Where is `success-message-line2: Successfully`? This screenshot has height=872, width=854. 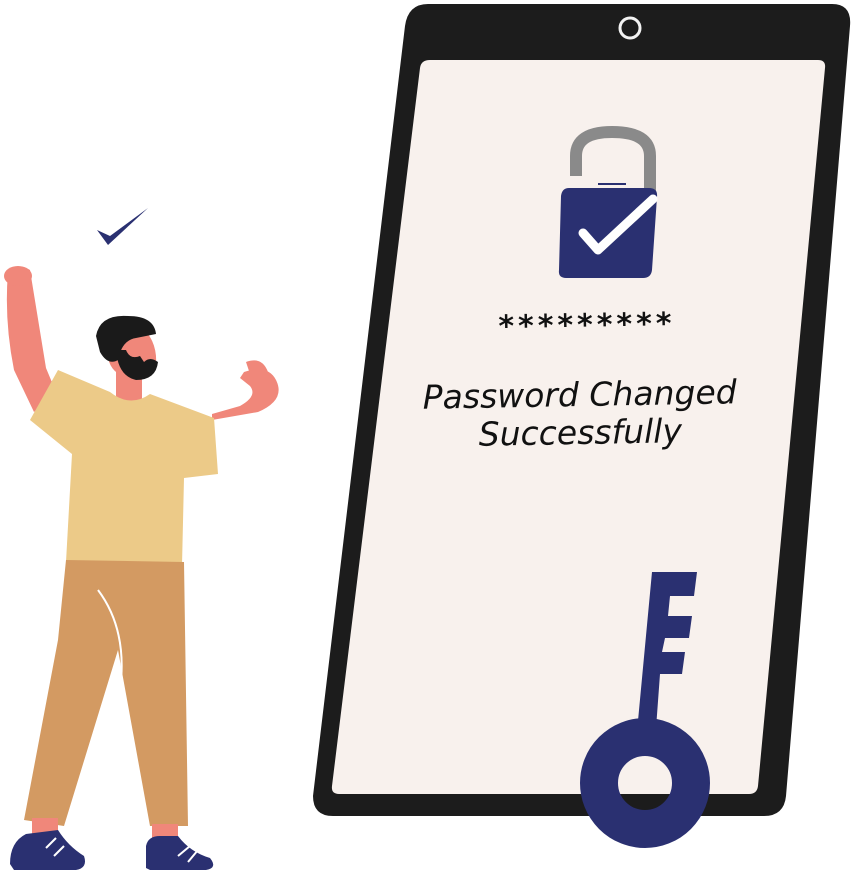 success-message-line2: Successfully is located at coordinates (580, 432).